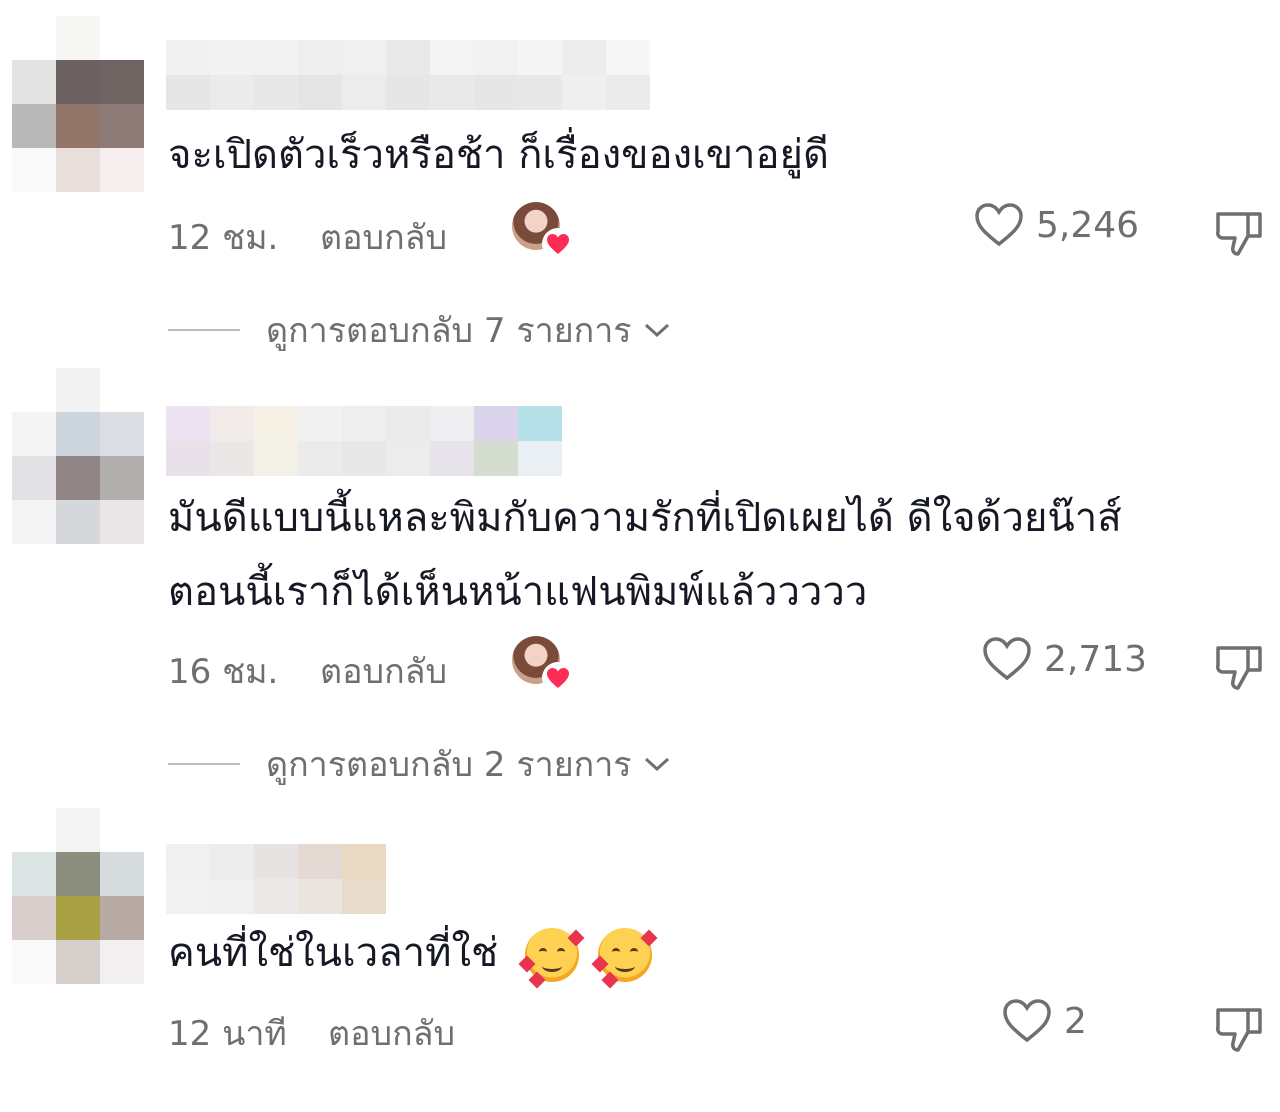  Describe the element at coordinates (1096, 659) in the screenshot. I see `like-count: 2,713` at that location.